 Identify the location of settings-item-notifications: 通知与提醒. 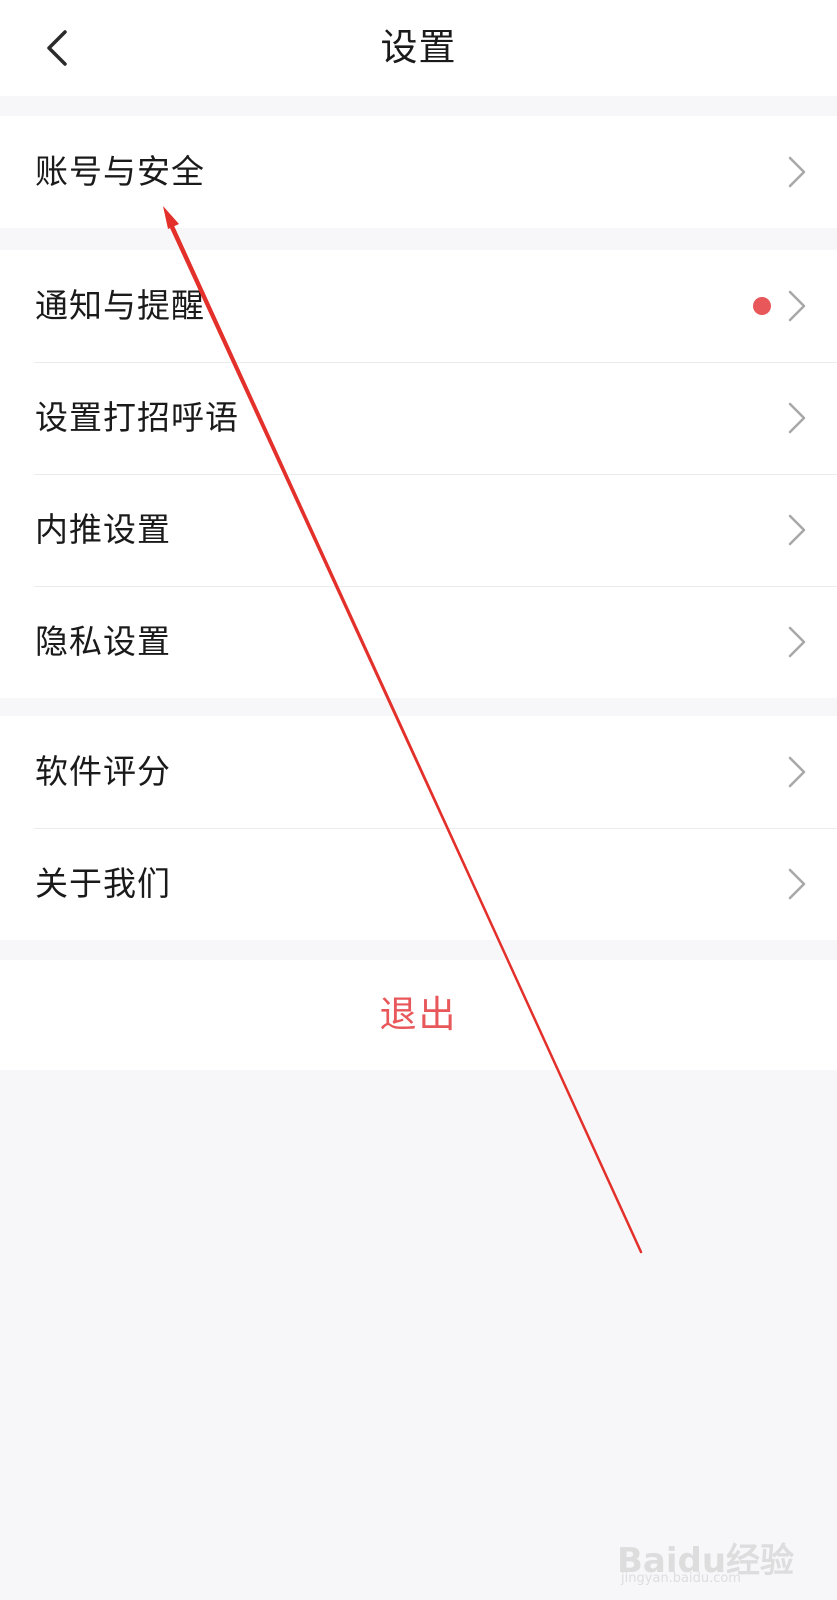
(418, 306).